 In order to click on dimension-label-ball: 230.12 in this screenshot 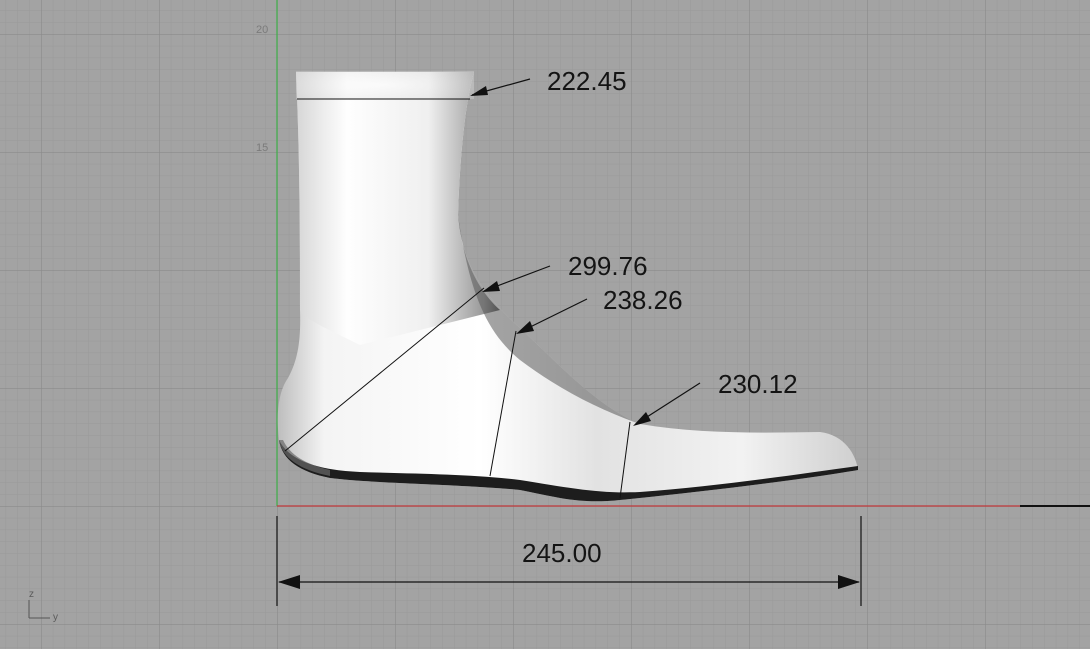, I will do `click(758, 384)`.